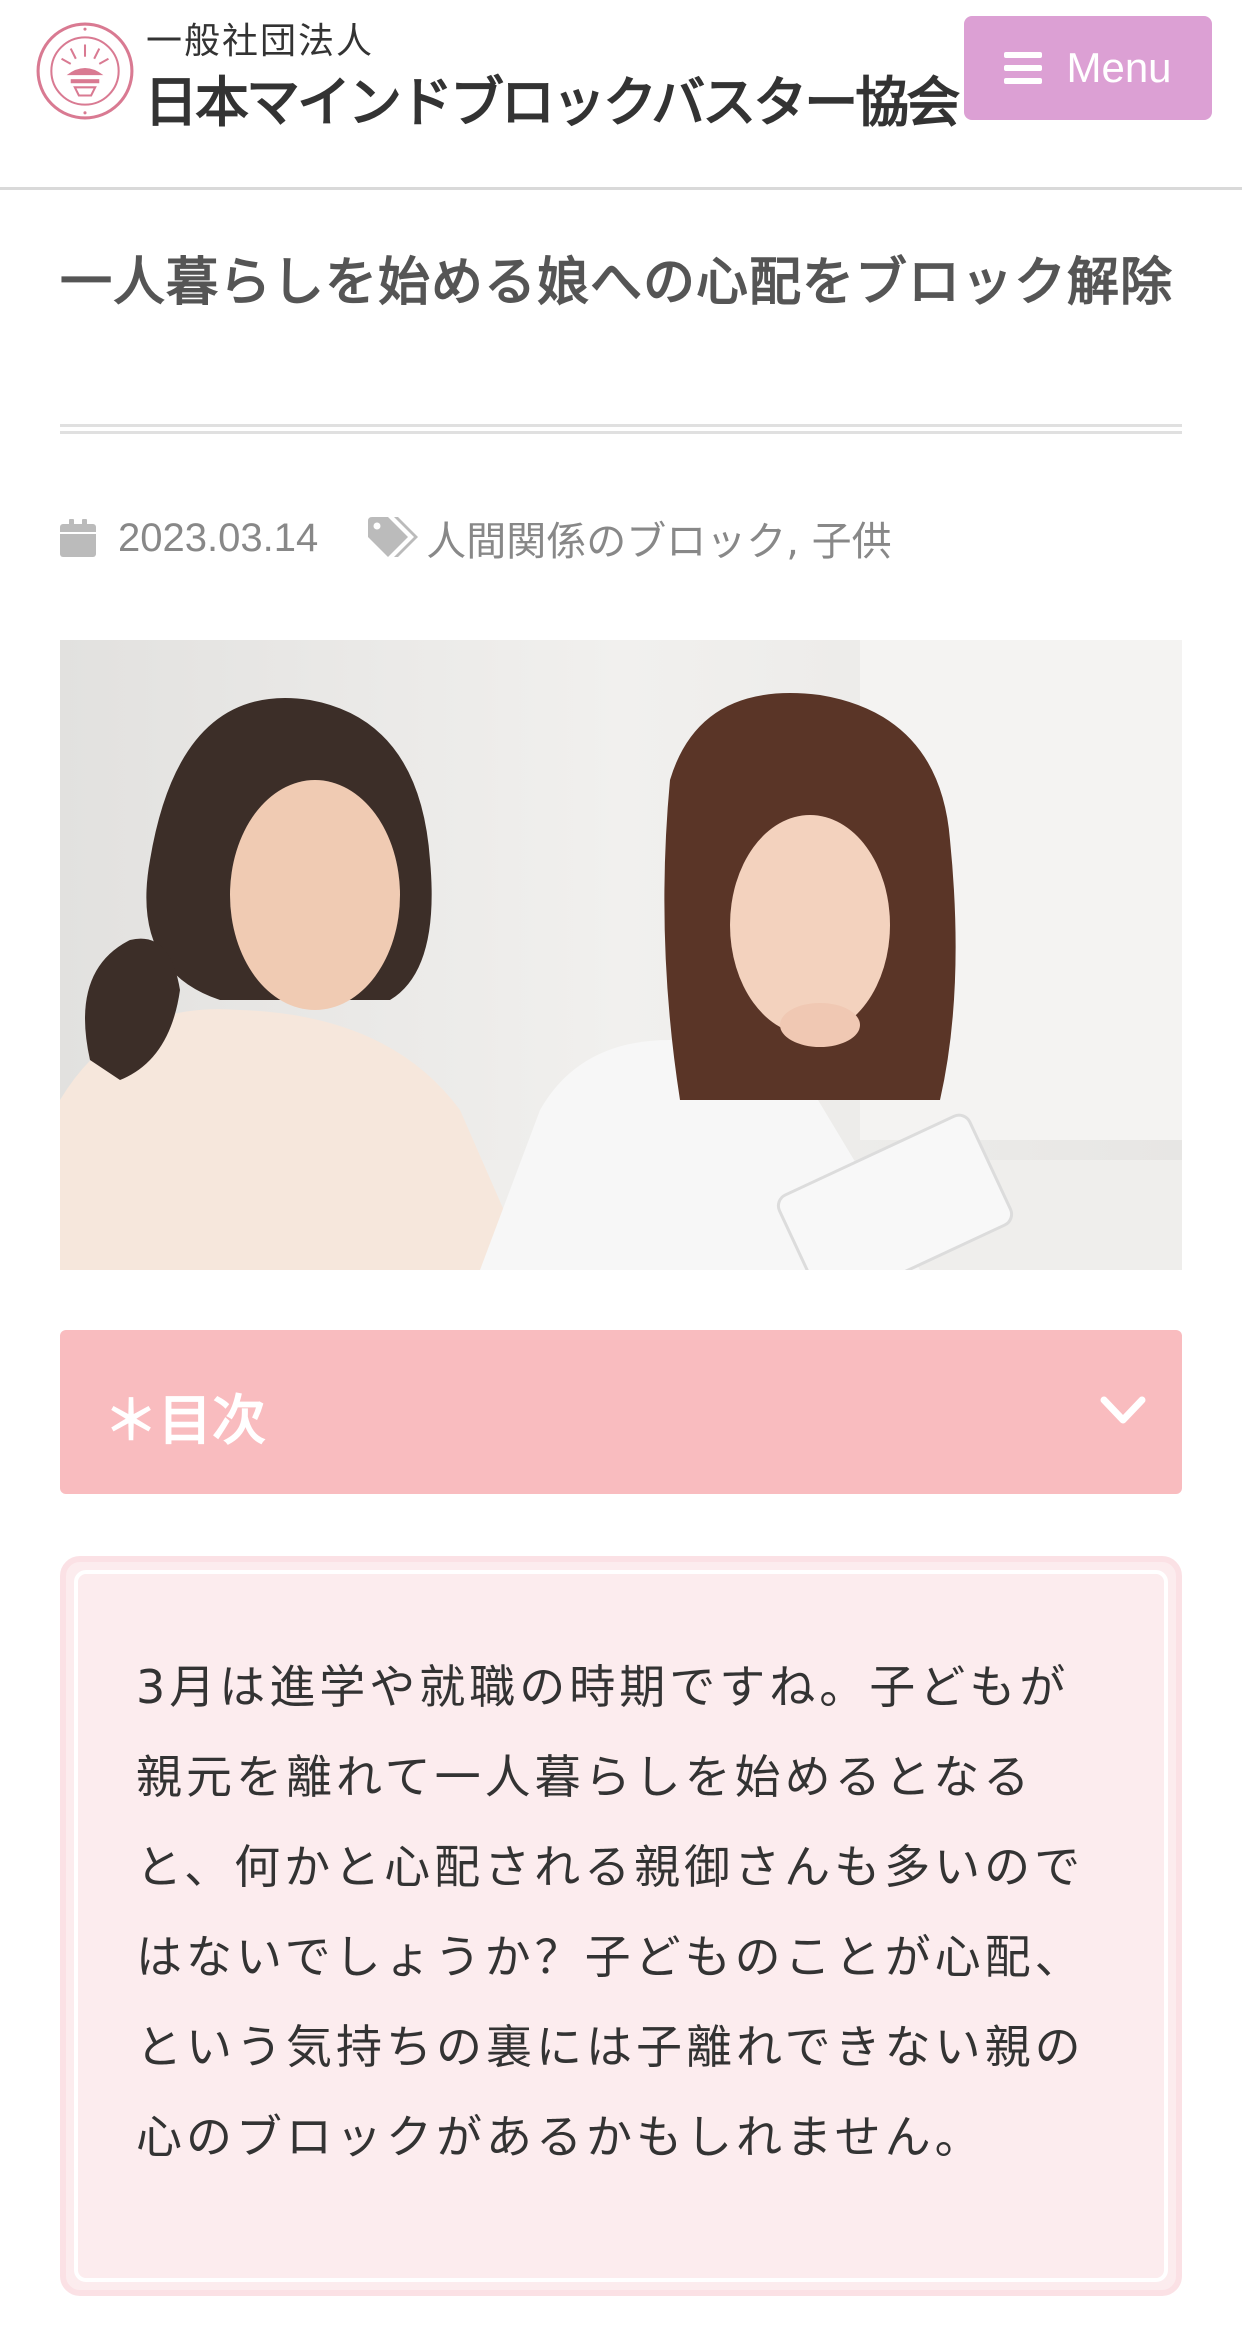 This screenshot has height=2344, width=1242. What do you see at coordinates (218, 537) in the screenshot?
I see `post-date: 2023.03.14` at bounding box center [218, 537].